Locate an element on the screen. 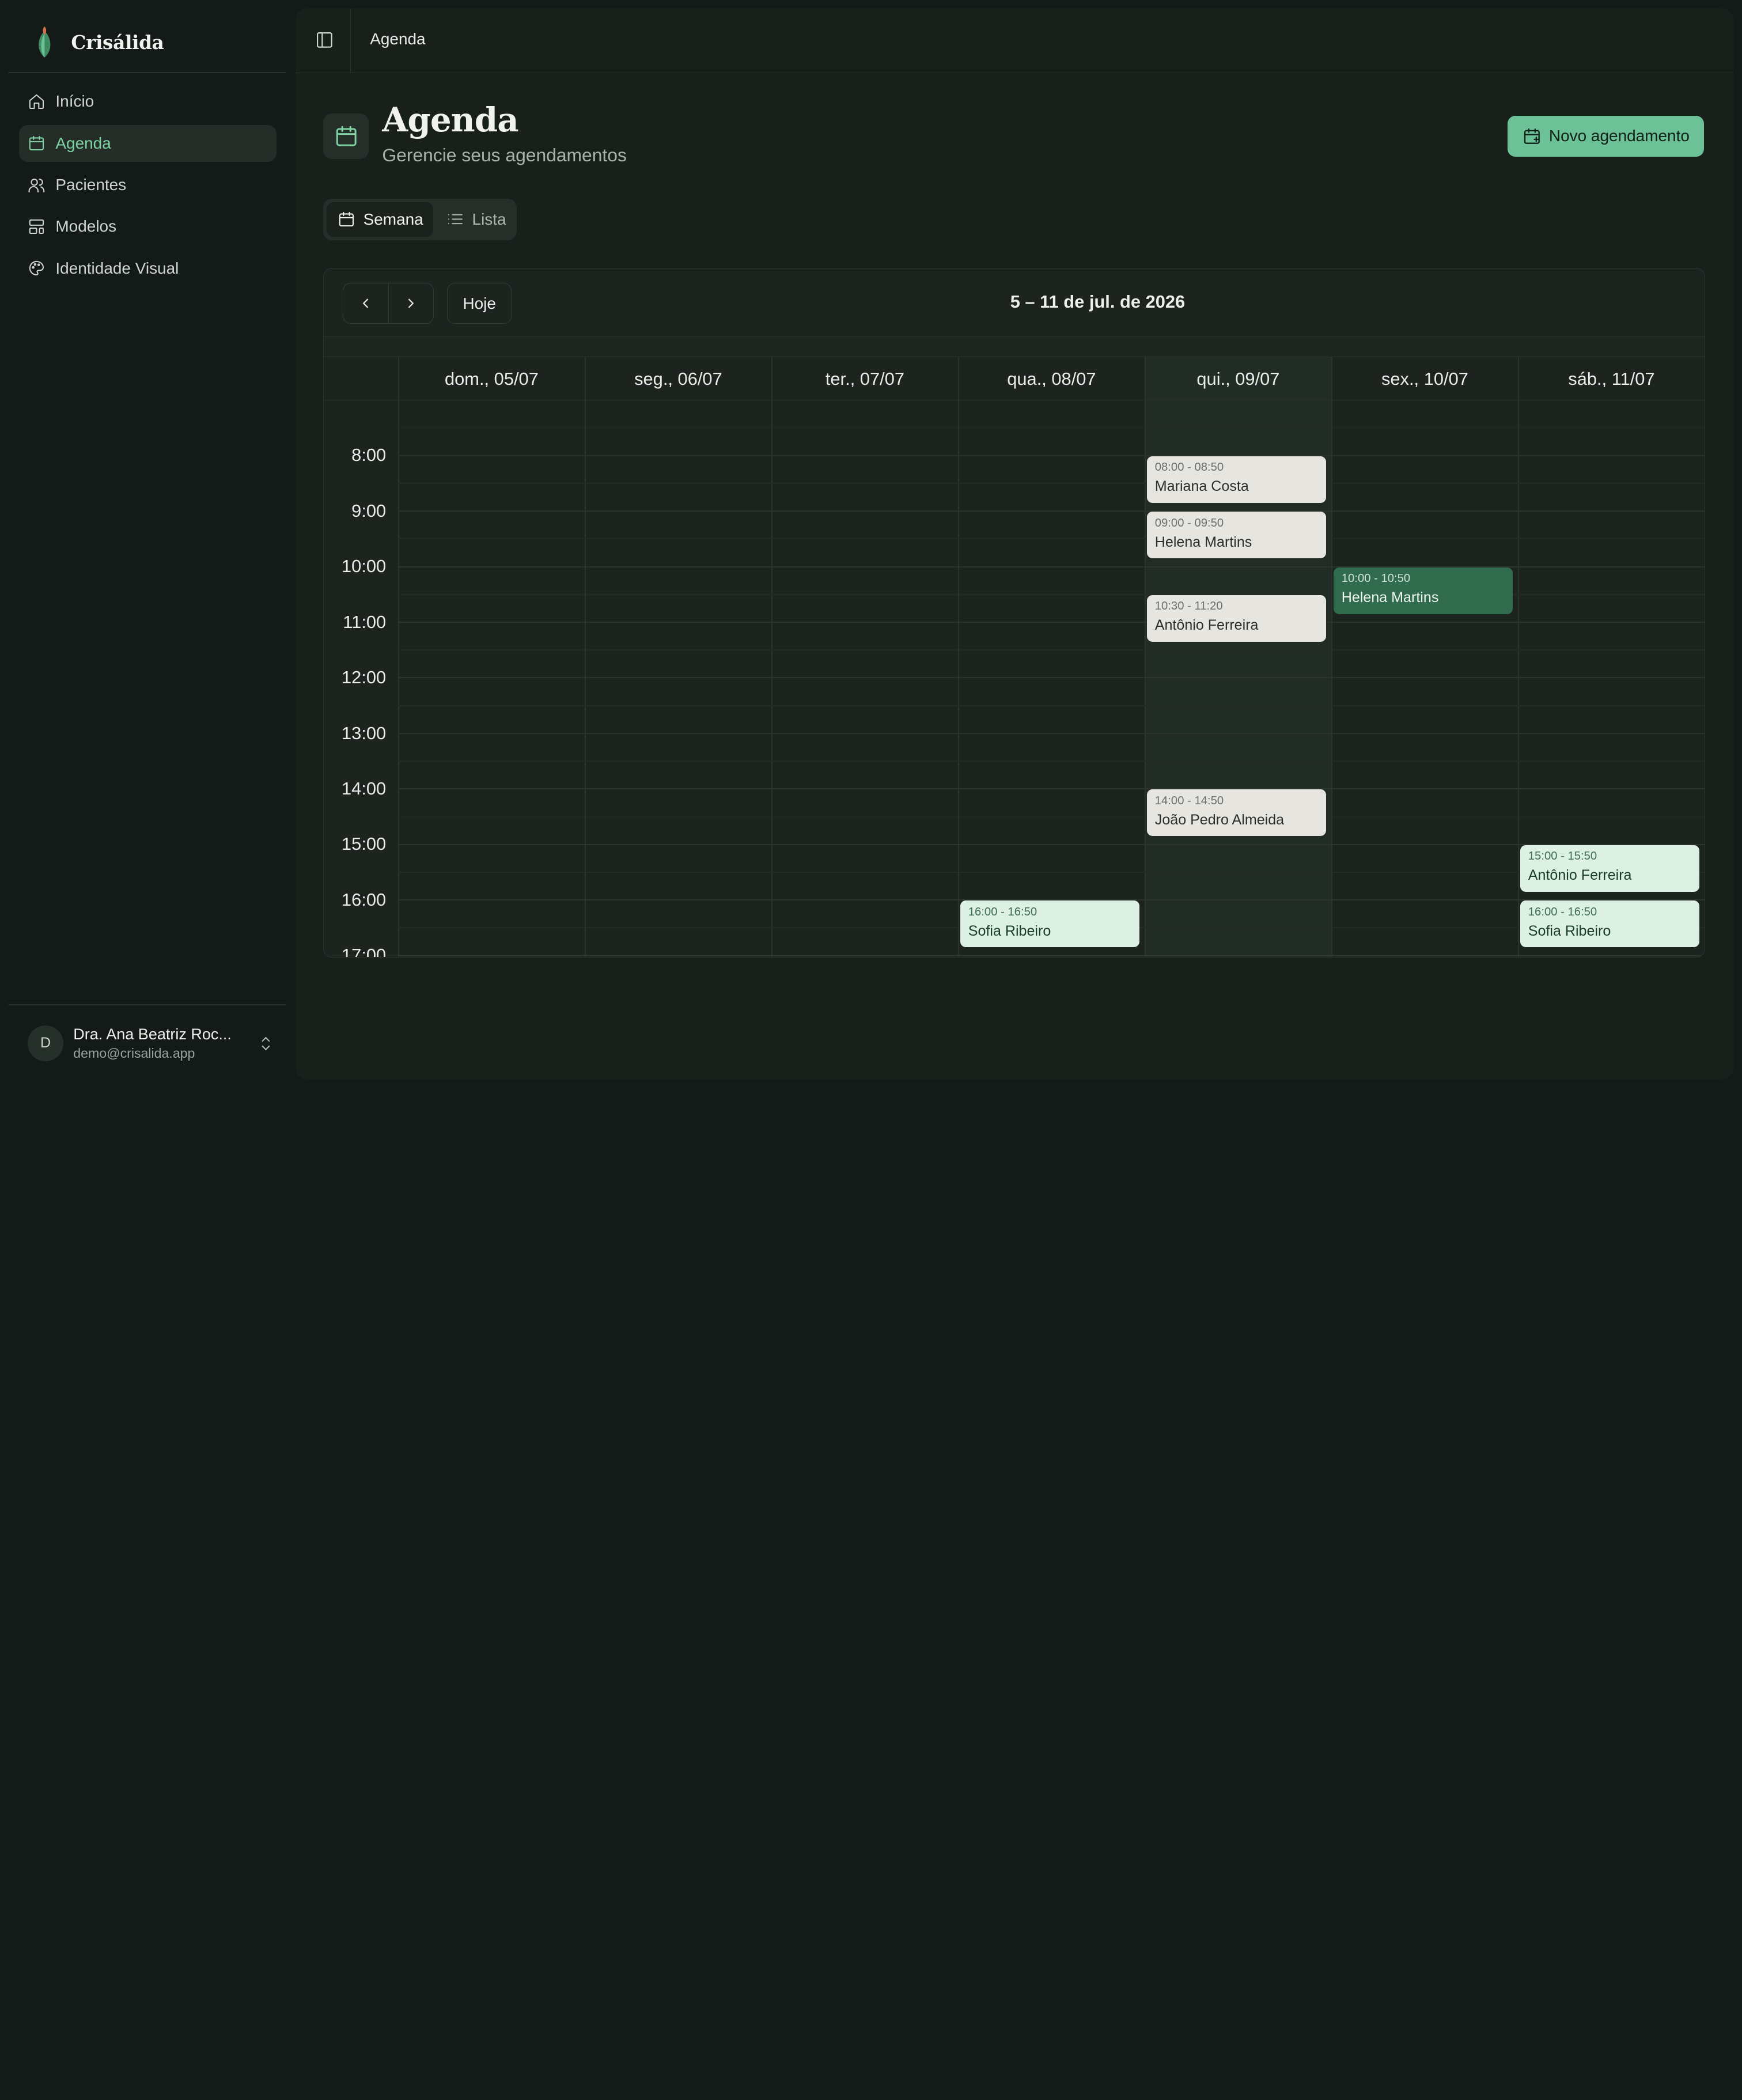 The height and width of the screenshot is (2100, 1742). hour-label: 9:00 is located at coordinates (369, 511).